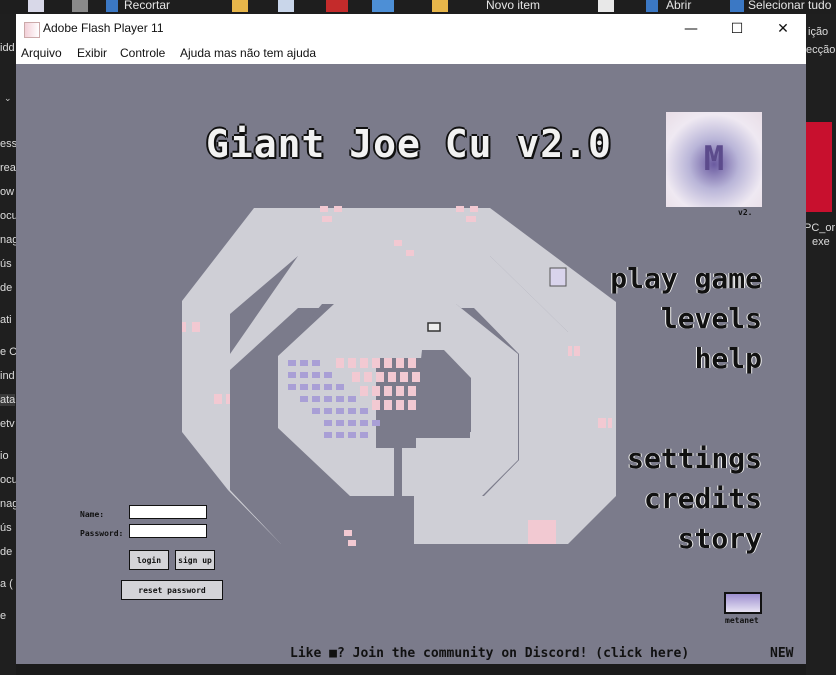  What do you see at coordinates (819, 167) in the screenshot?
I see `flash-file-icon` at bounding box center [819, 167].